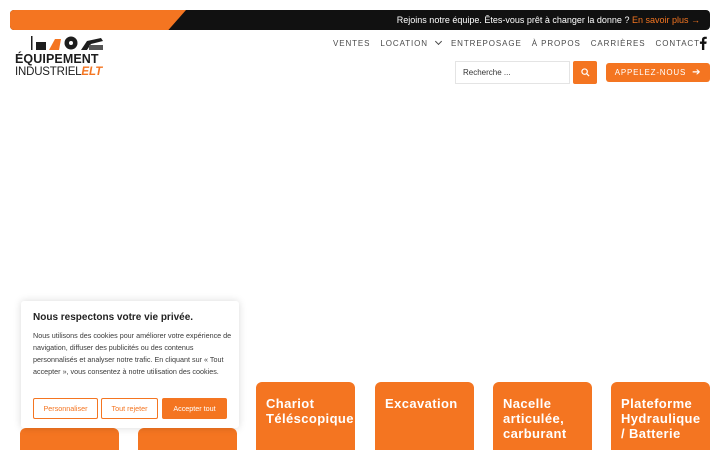 This screenshot has height=450, width=720. I want to click on search-button, so click(585, 72).